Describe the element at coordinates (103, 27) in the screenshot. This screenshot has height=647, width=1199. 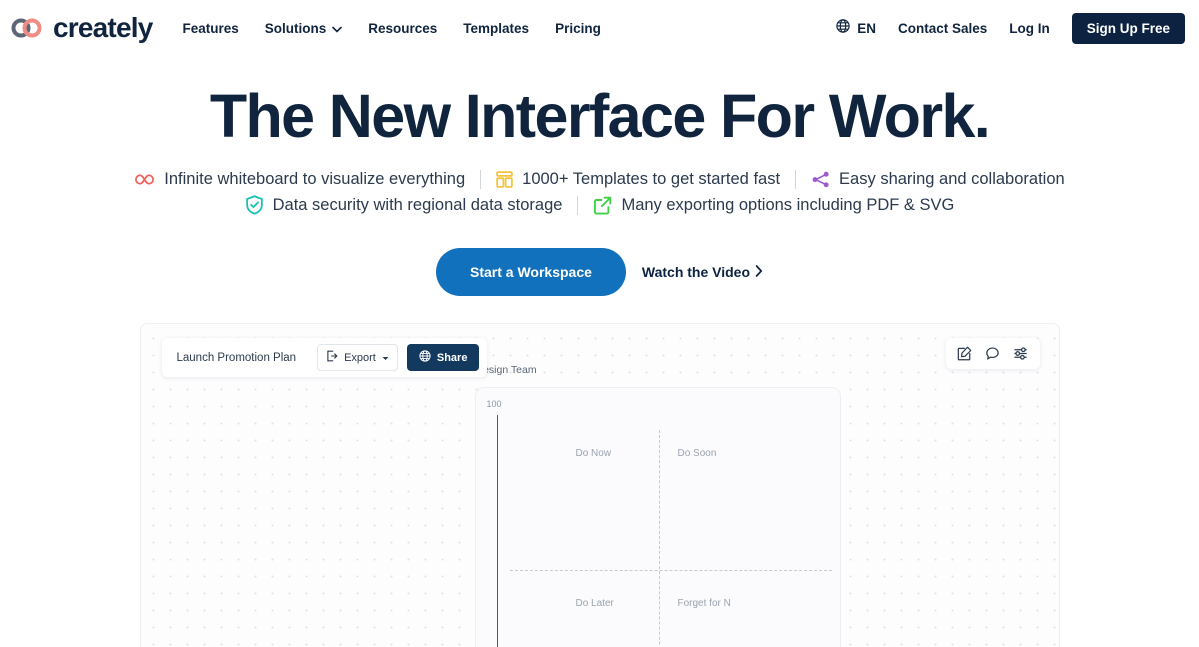
I see `brand-name: creately` at that location.